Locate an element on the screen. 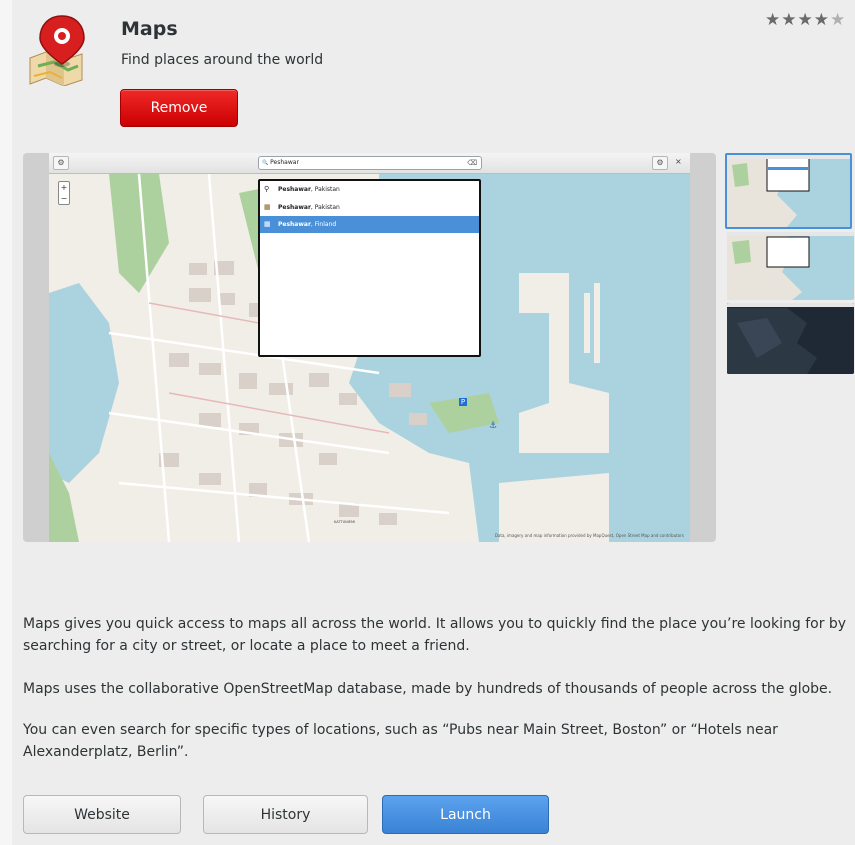 Image resolution: width=855 pixels, height=845 pixels. screenshot-headerbar: ⚙ 🔍 Peshawar ⌫ ⚙ × is located at coordinates (369, 163).